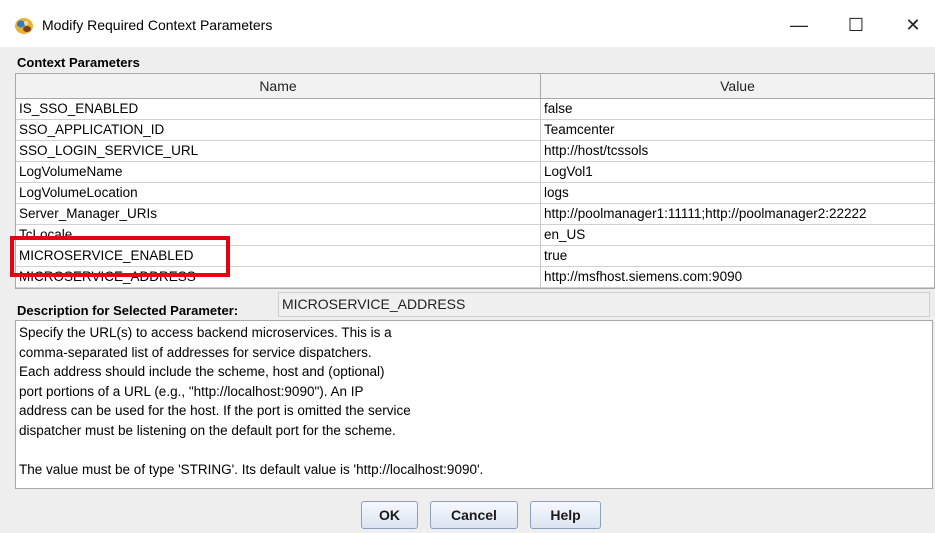 The height and width of the screenshot is (533, 935). Describe the element at coordinates (737, 277) in the screenshot. I see `param-value-cell: http://msfhost.siemens.com:9090` at that location.